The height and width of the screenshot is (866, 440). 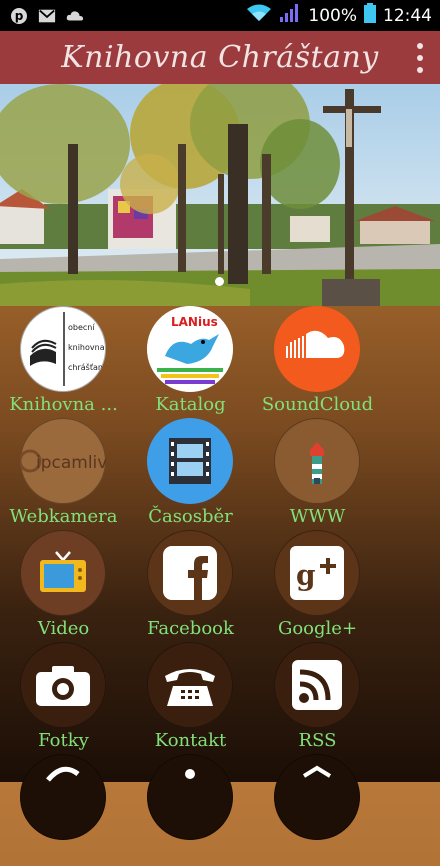 I want to click on svg-text: g, so click(x=306, y=575).